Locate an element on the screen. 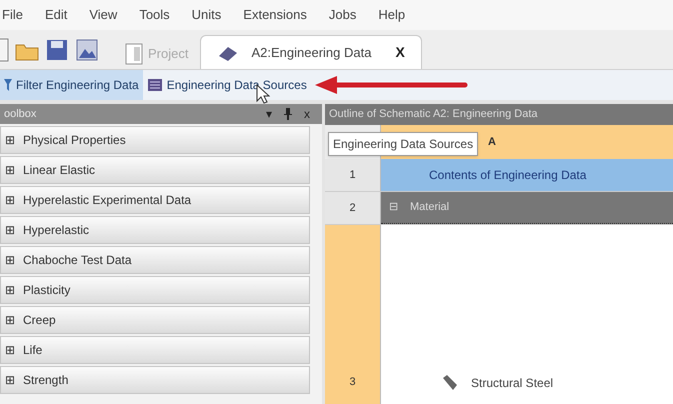  toolbox-item: ⊞ Chaboche Test Data is located at coordinates (155, 260).